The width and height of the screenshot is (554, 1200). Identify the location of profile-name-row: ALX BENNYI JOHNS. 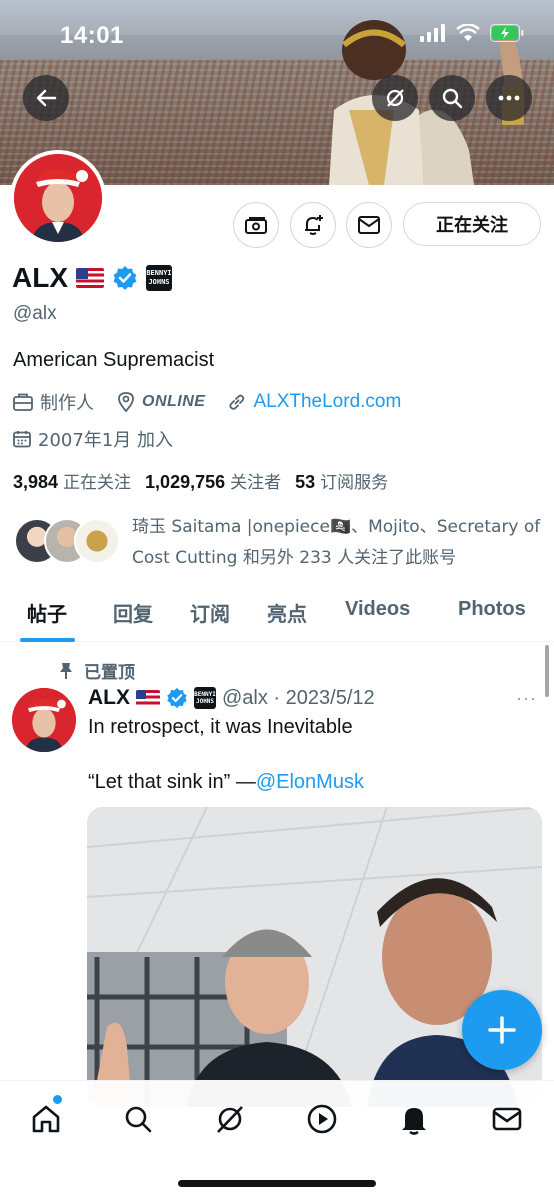
(92, 278).